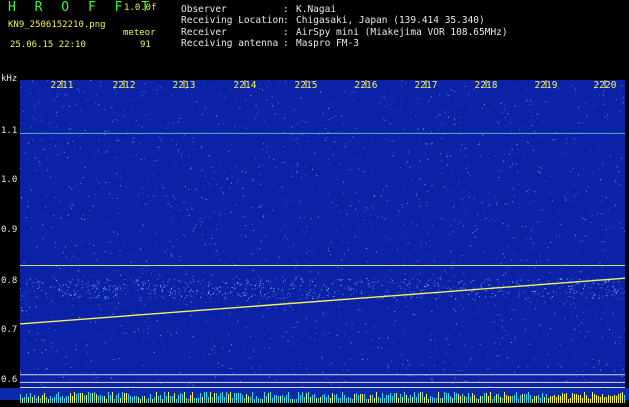 This screenshot has height=407, width=629. I want to click on y-tick-label: 0.9, so click(9, 230).